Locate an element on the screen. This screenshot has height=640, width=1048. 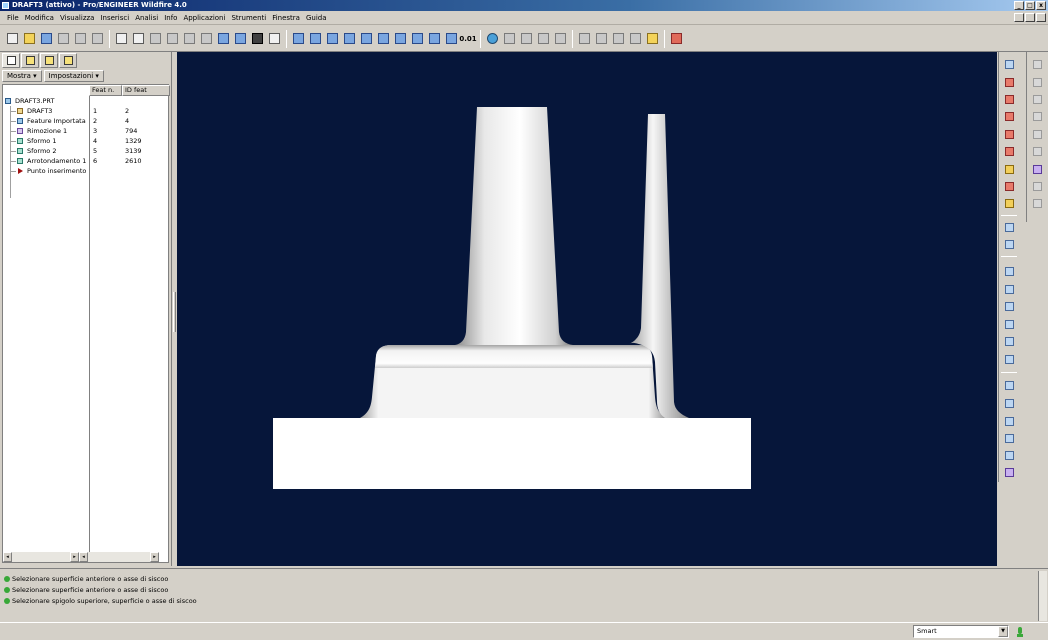
sketch-tool-icon is located at coordinates (1009, 64).